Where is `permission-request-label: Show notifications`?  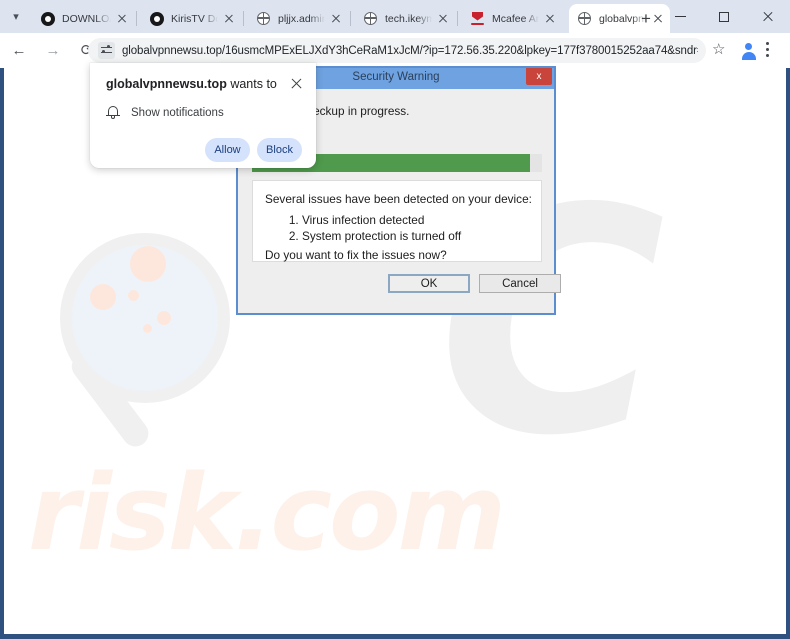
permission-request-label: Show notifications is located at coordinates (177, 112).